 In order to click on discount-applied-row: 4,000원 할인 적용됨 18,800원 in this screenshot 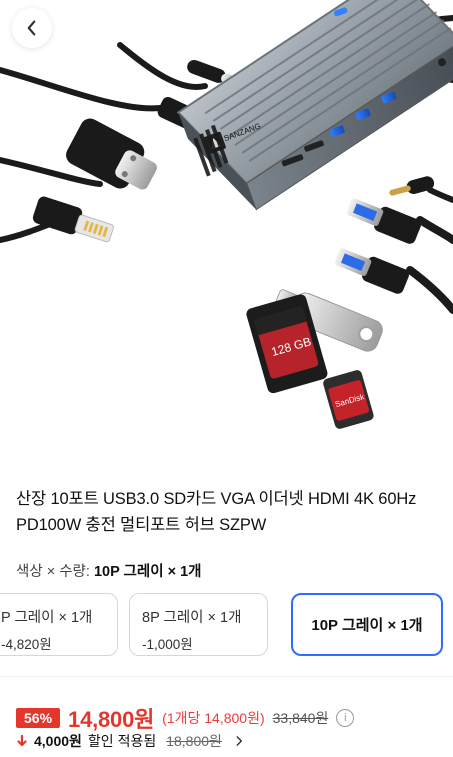, I will do `click(131, 741)`.